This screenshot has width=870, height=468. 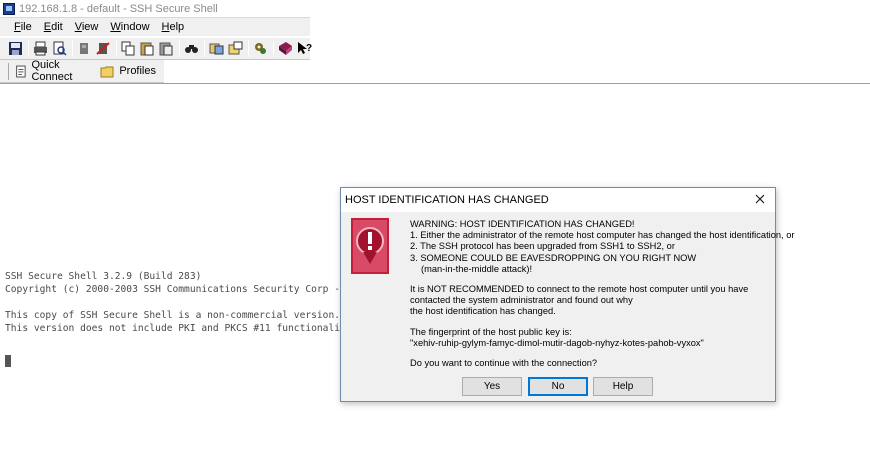 I want to click on menu-view: View, so click(x=87, y=27).